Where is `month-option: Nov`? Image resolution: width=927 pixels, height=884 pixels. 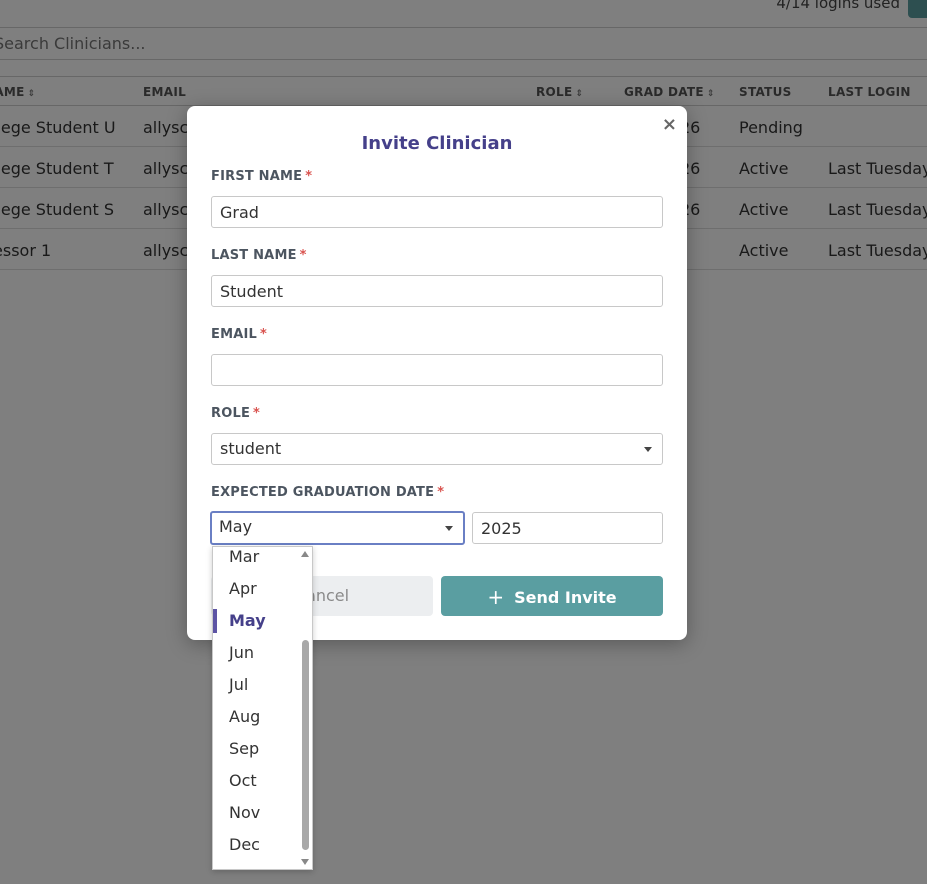 month-option: Nov is located at coordinates (257, 813).